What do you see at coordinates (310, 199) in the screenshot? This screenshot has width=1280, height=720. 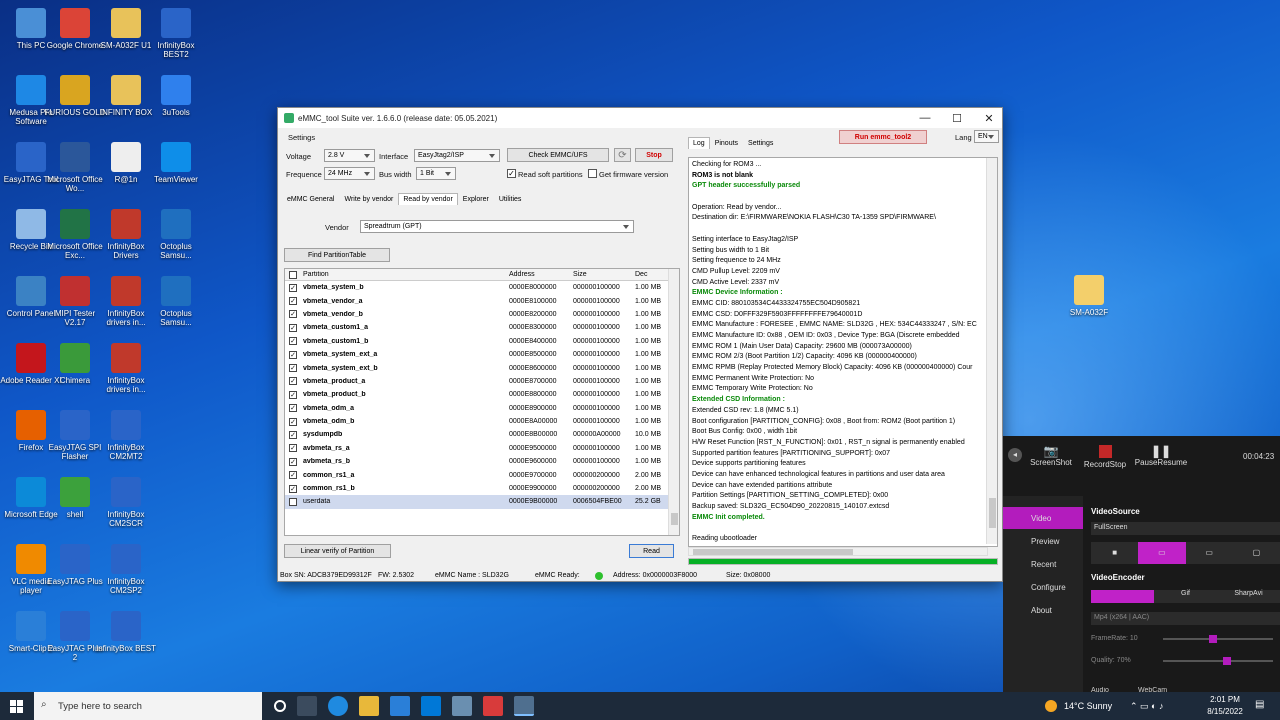 I see `tab-emmc-general: eMMC General` at bounding box center [310, 199].